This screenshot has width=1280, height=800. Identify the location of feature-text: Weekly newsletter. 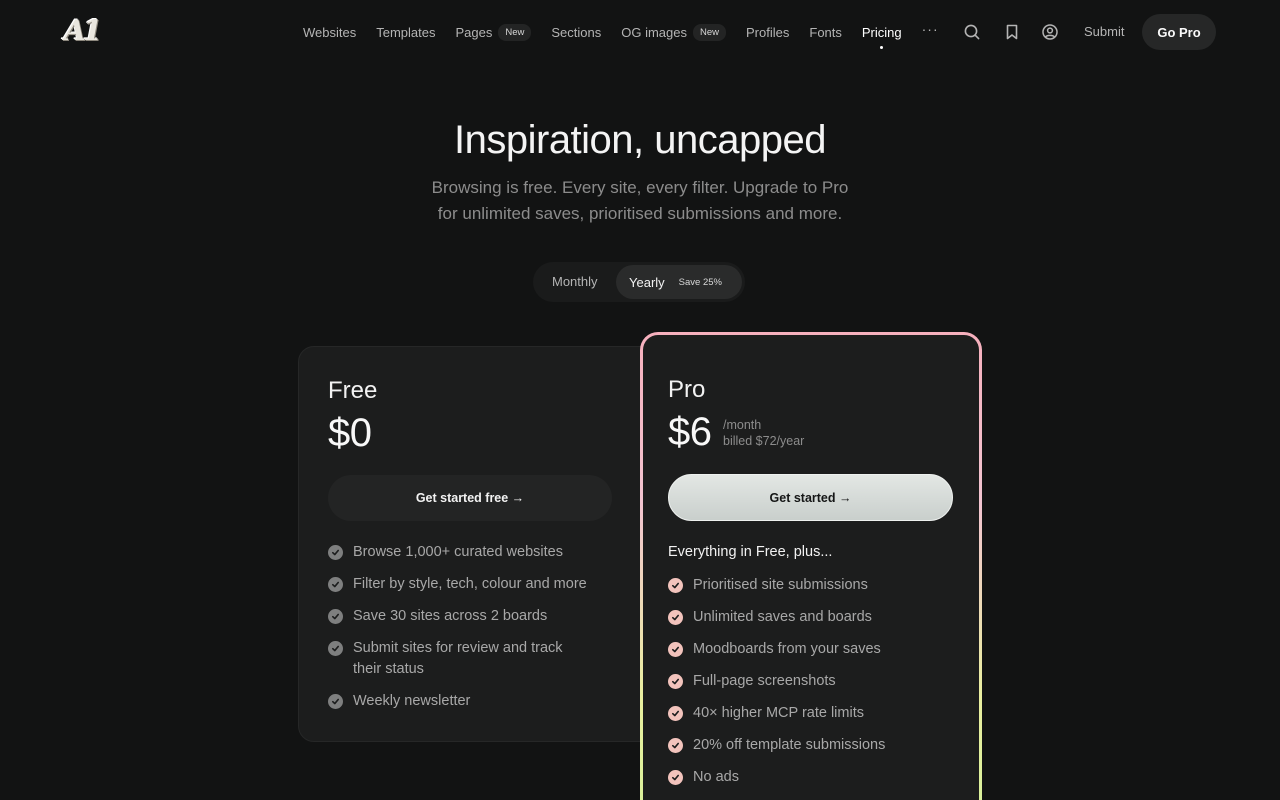
(412, 701).